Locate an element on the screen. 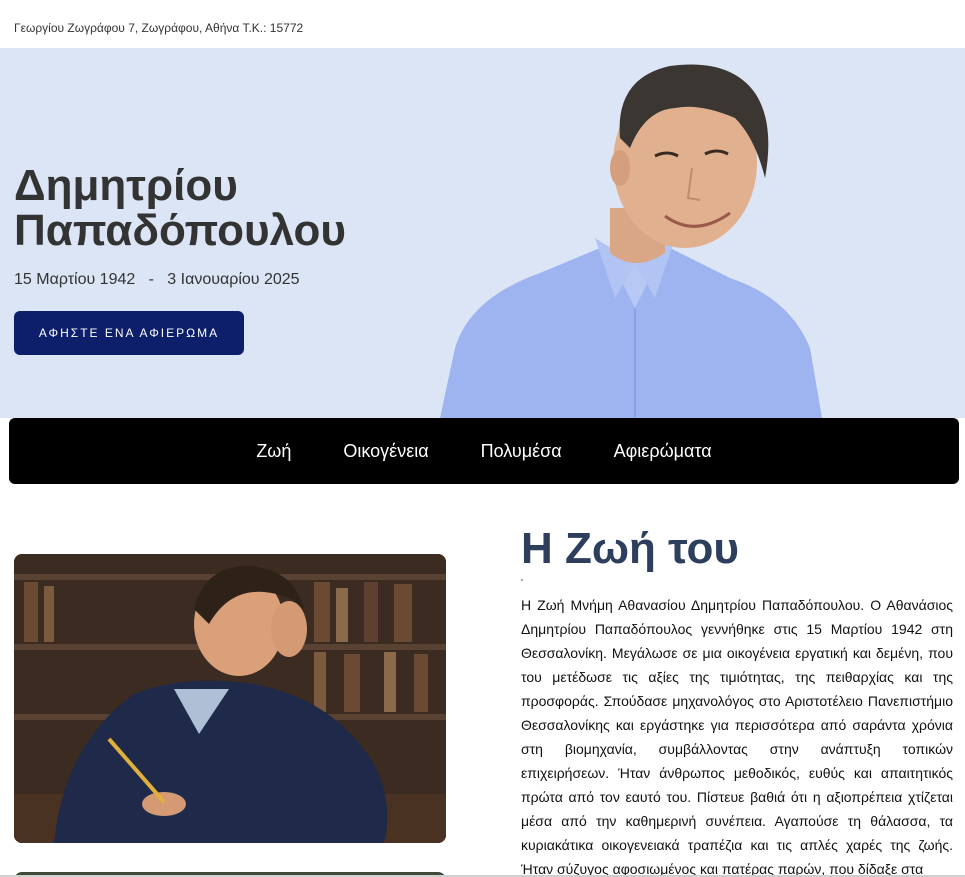  nav-item-media: Πολυμέσα is located at coordinates (521, 451).